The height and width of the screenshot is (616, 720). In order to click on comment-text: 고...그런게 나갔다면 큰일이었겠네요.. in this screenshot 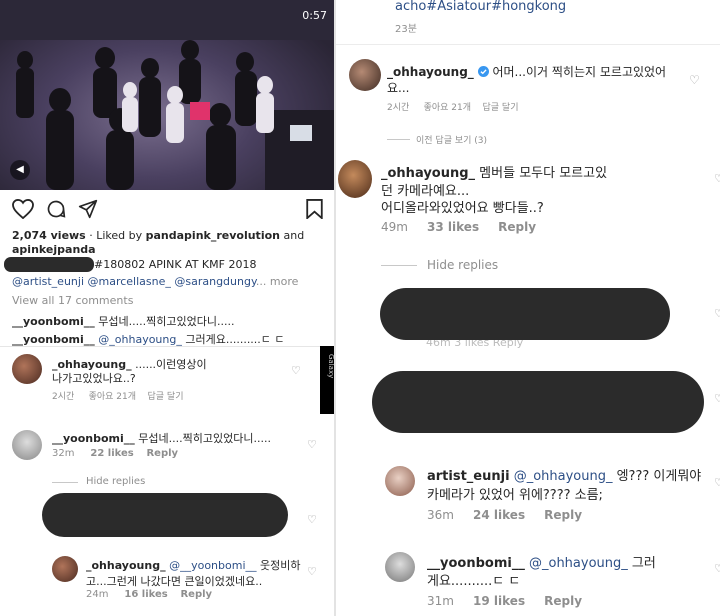, I will do `click(174, 581)`.